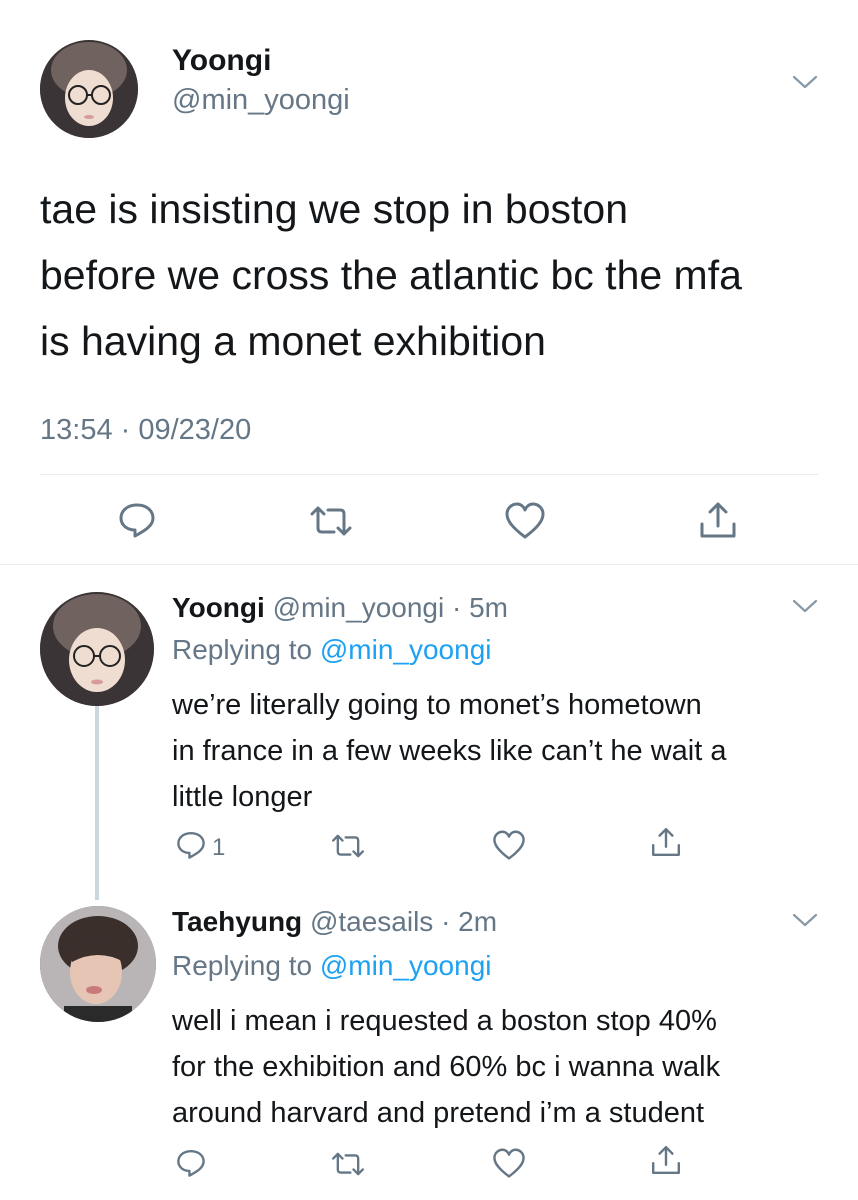  I want to click on reply-text-line: little longer, so click(242, 797).